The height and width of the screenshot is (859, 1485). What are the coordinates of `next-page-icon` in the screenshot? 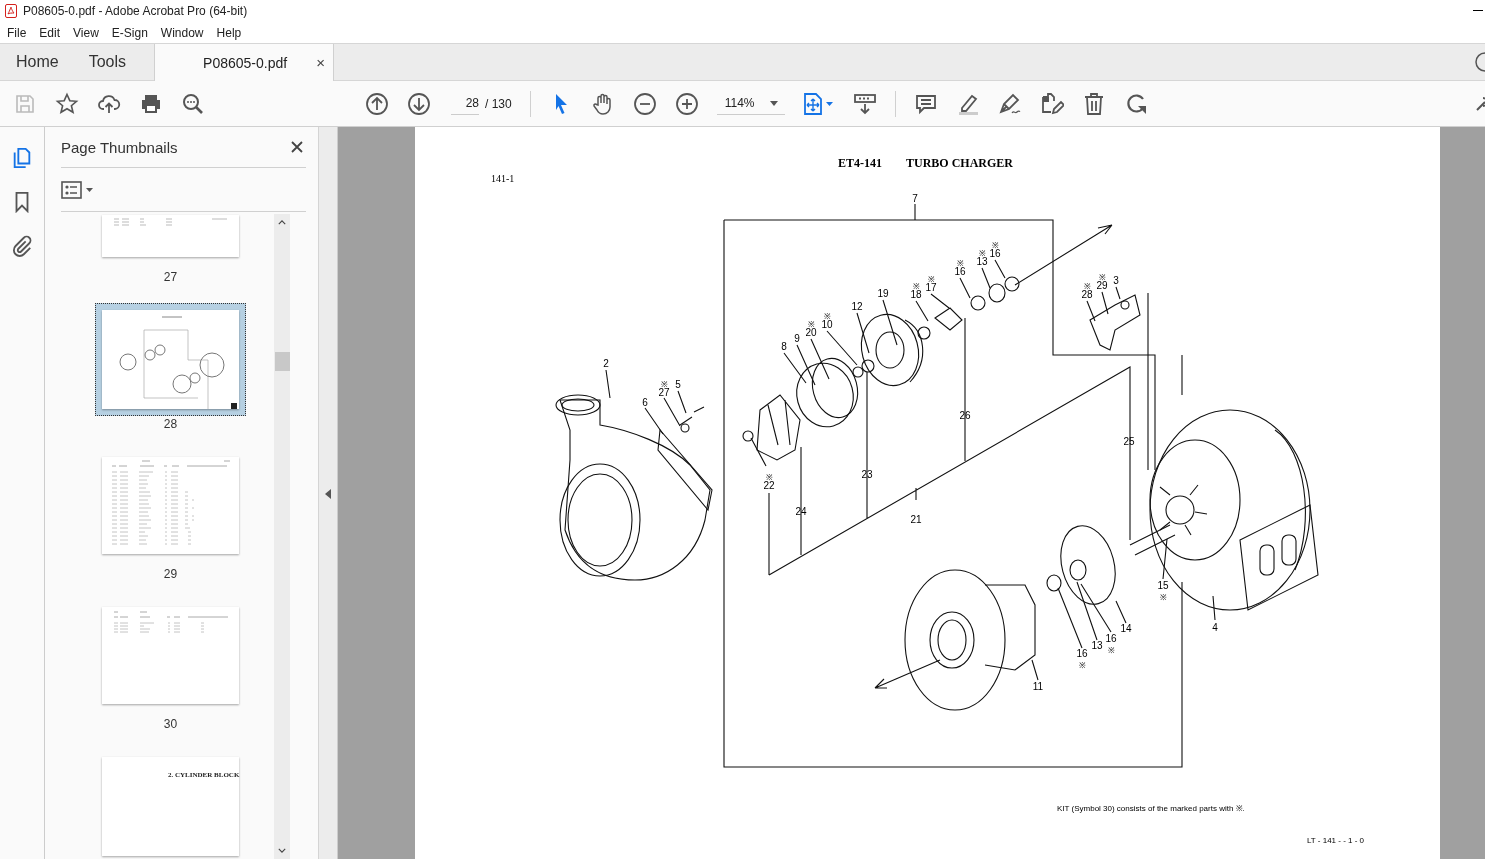 It's located at (419, 103).